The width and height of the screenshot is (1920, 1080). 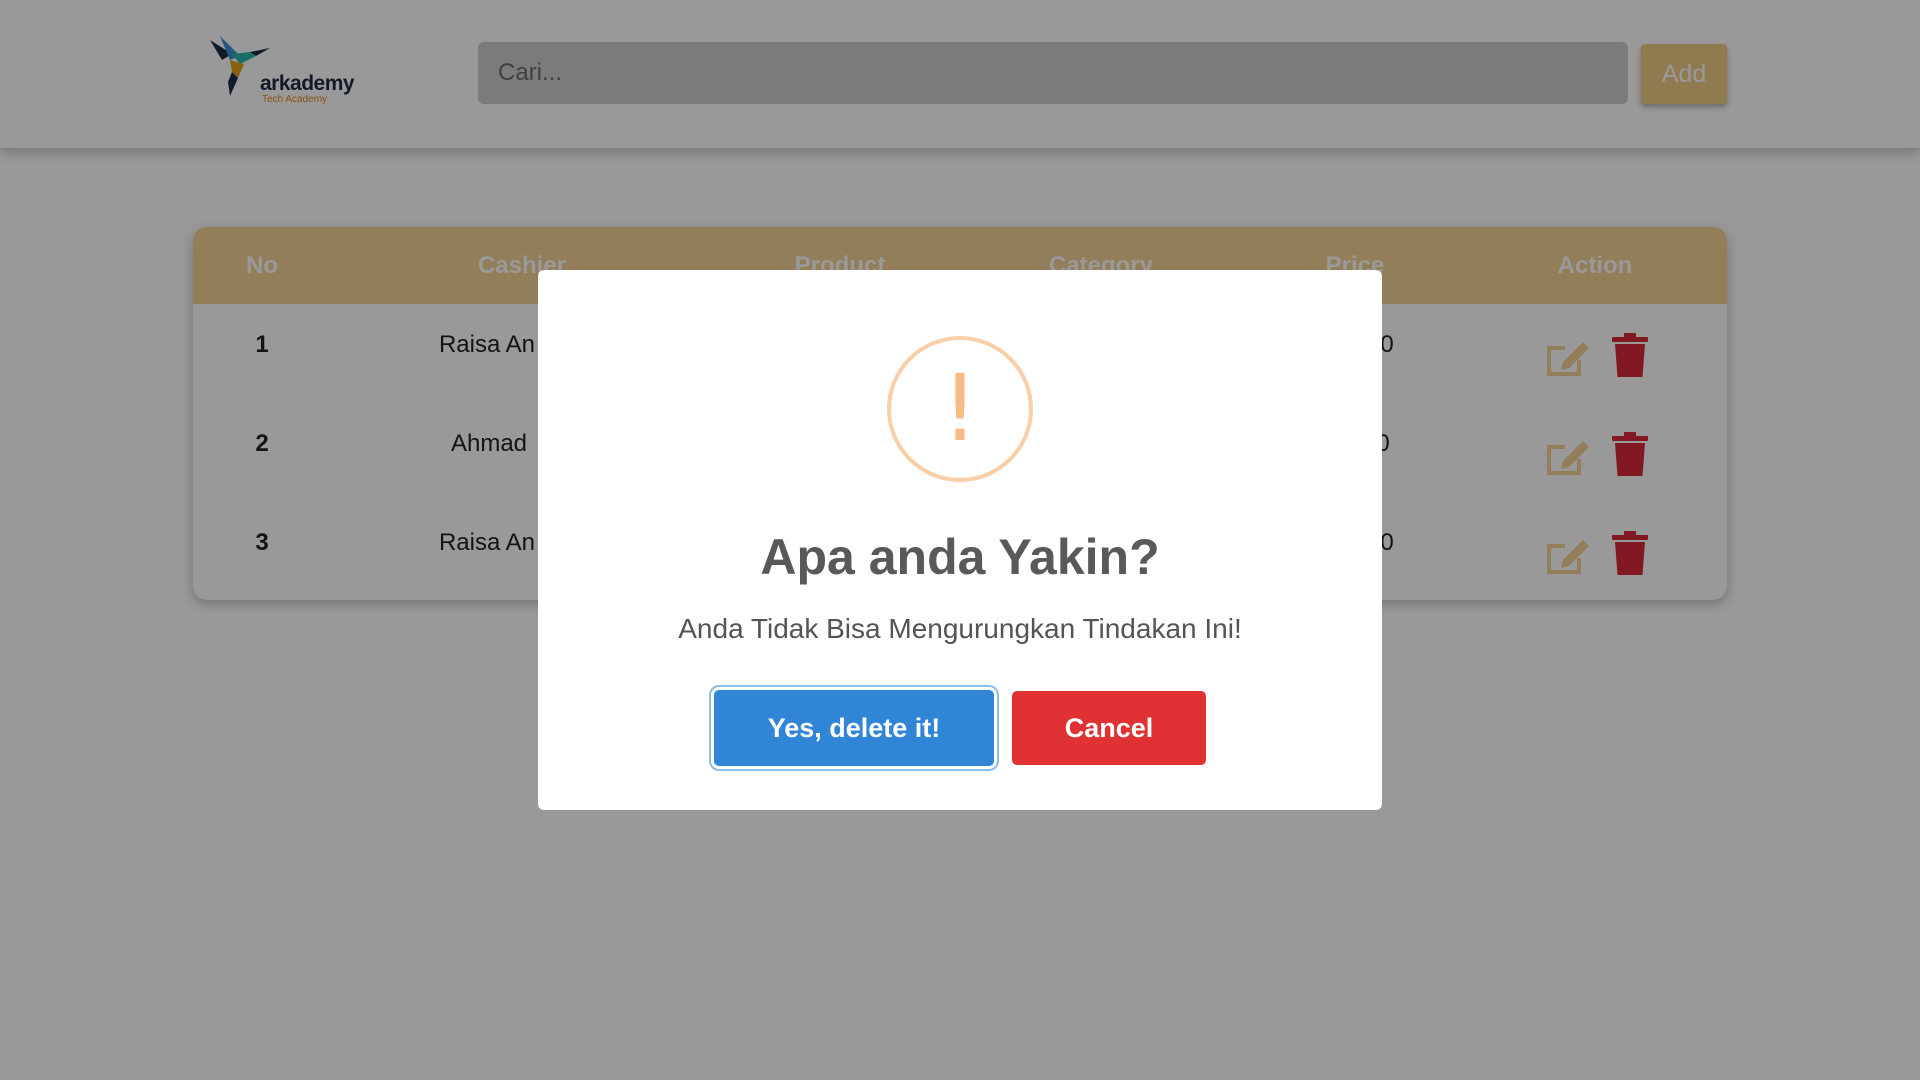 I want to click on confirm-delete-button: Yes, delete it!, so click(x=854, y=728).